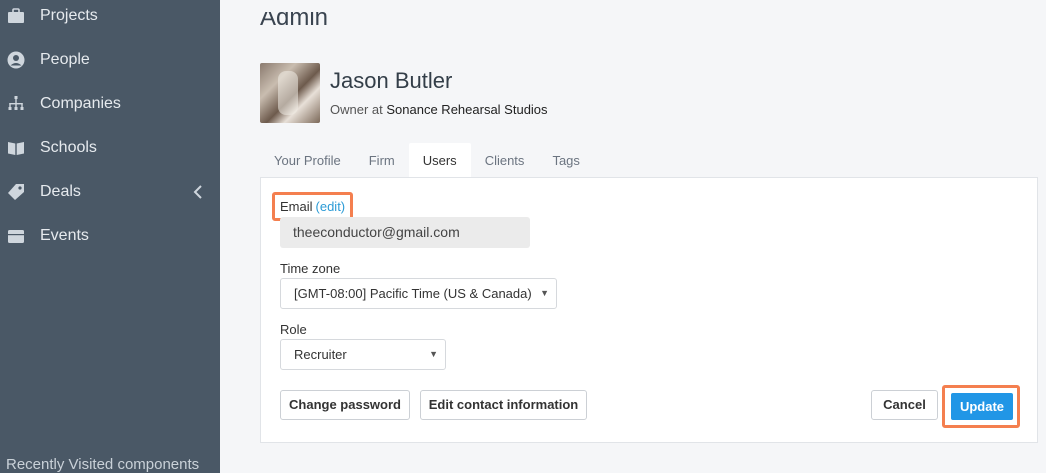 This screenshot has width=1046, height=473. Describe the element at coordinates (904, 405) in the screenshot. I see `cancel-button: Cancel` at that location.